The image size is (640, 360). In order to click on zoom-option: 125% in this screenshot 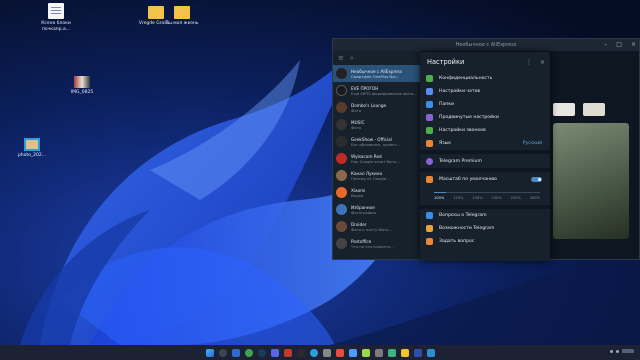, I will do `click(458, 198)`.